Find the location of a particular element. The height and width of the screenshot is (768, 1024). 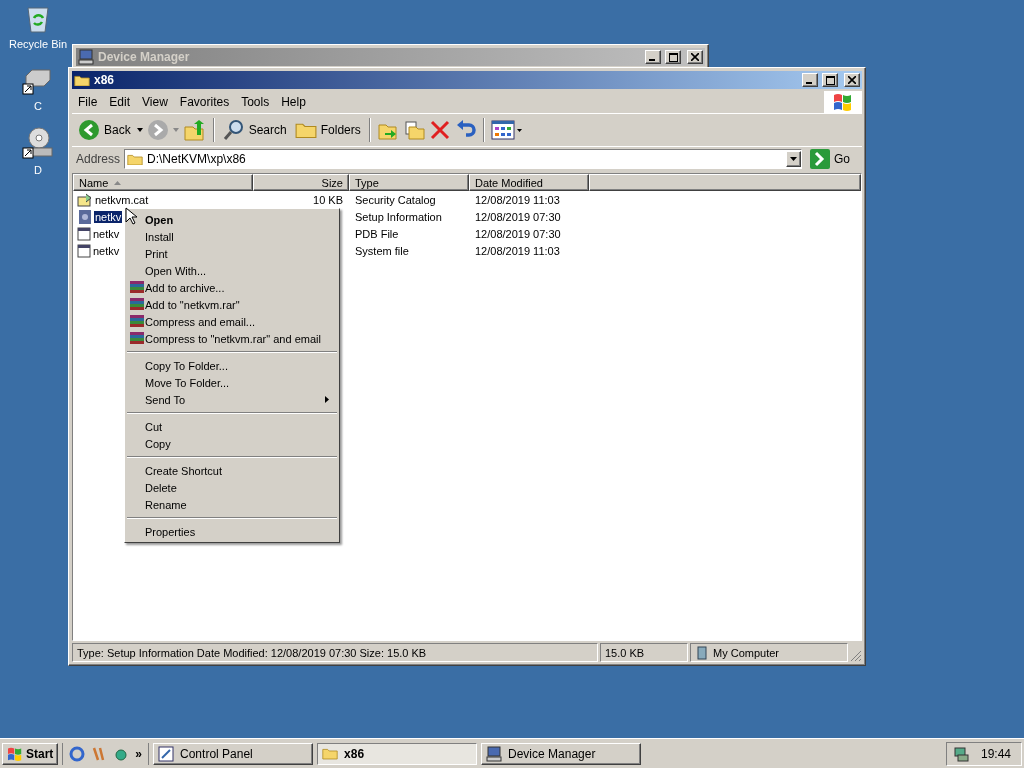

taskbar-button: x86 is located at coordinates (397, 753).